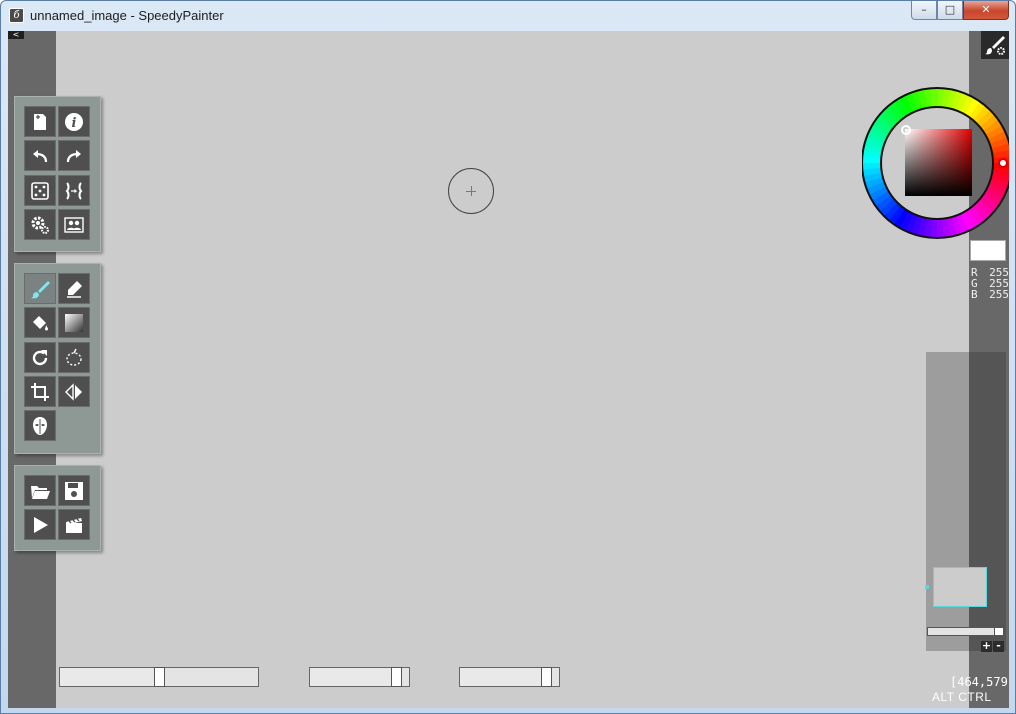 The height and width of the screenshot is (714, 1016). I want to click on undo-icon, so click(40, 155).